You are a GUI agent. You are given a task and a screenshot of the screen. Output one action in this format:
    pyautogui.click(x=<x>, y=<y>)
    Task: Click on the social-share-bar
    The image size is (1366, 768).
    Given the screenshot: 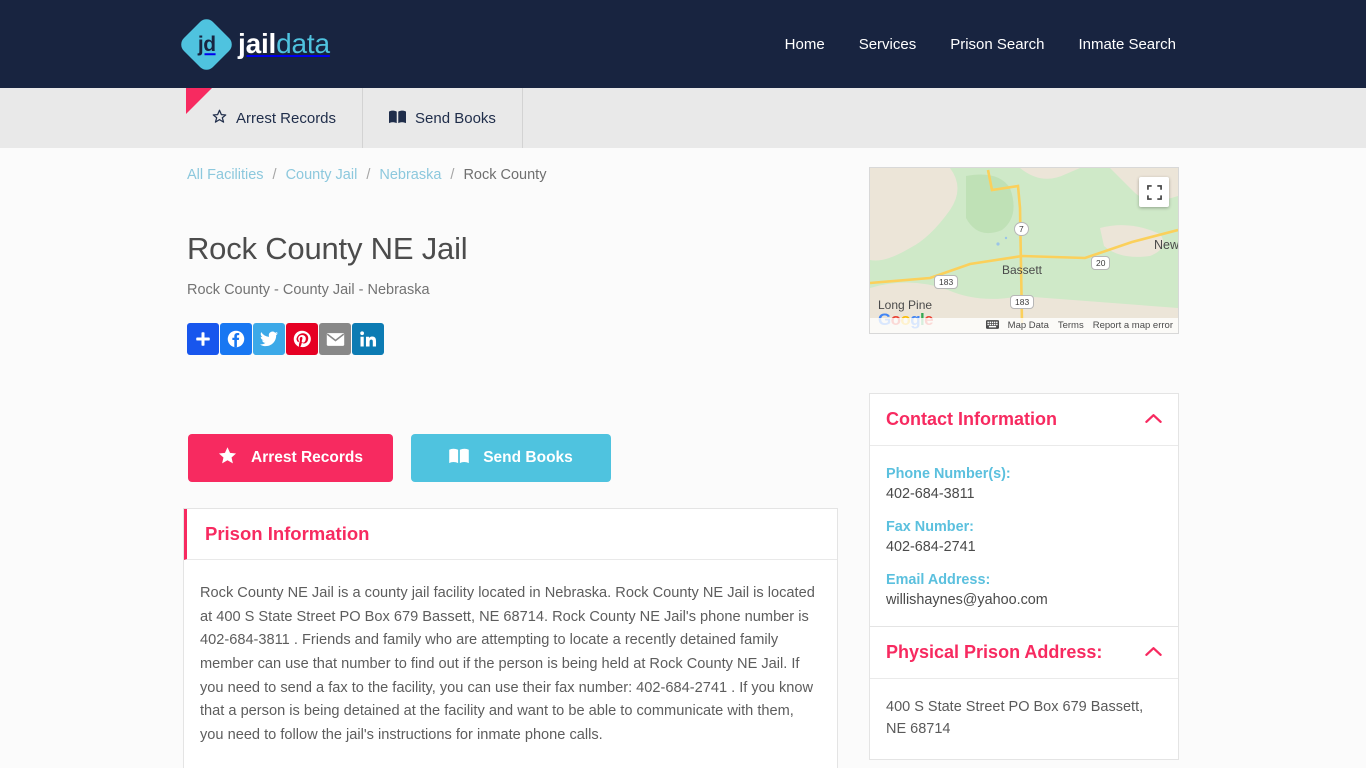 What is the action you would take?
    pyautogui.click(x=512, y=339)
    